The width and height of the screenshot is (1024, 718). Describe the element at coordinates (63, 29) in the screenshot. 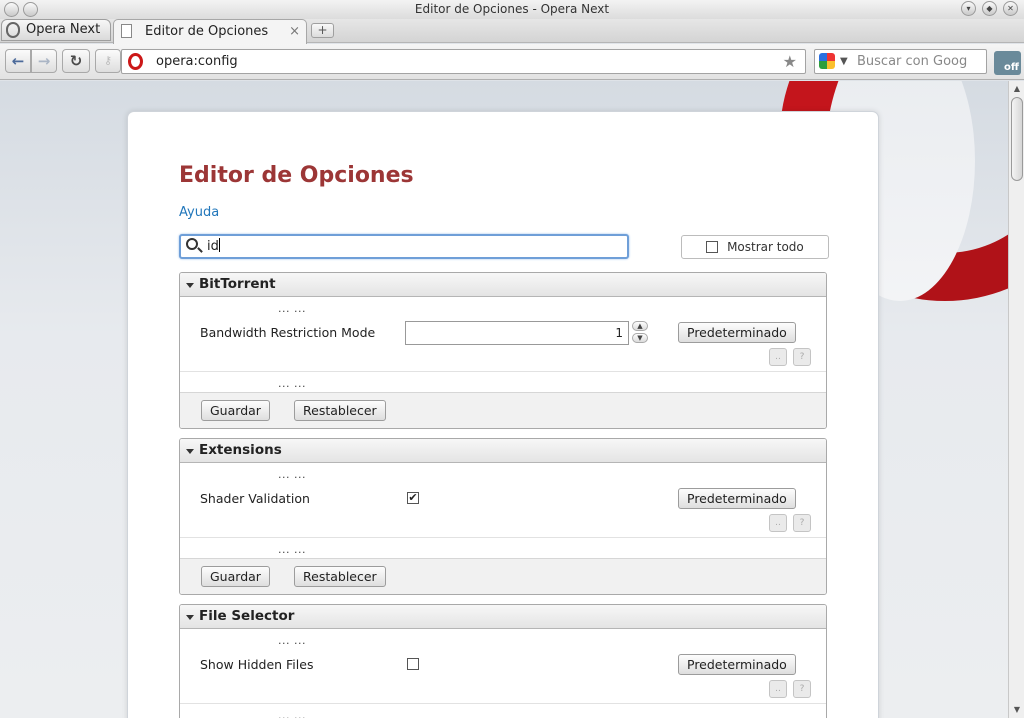

I see `opera-menu-label: Opera Next` at that location.